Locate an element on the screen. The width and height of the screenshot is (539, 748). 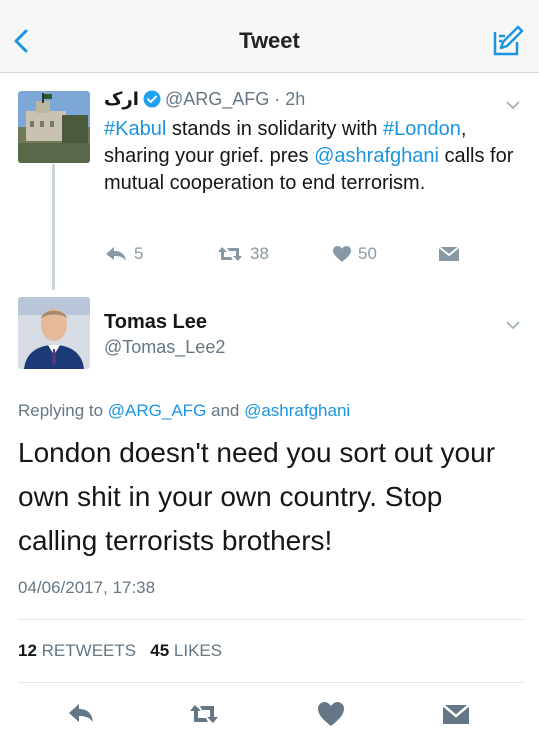
retweet-button: 38 is located at coordinates (242, 254).